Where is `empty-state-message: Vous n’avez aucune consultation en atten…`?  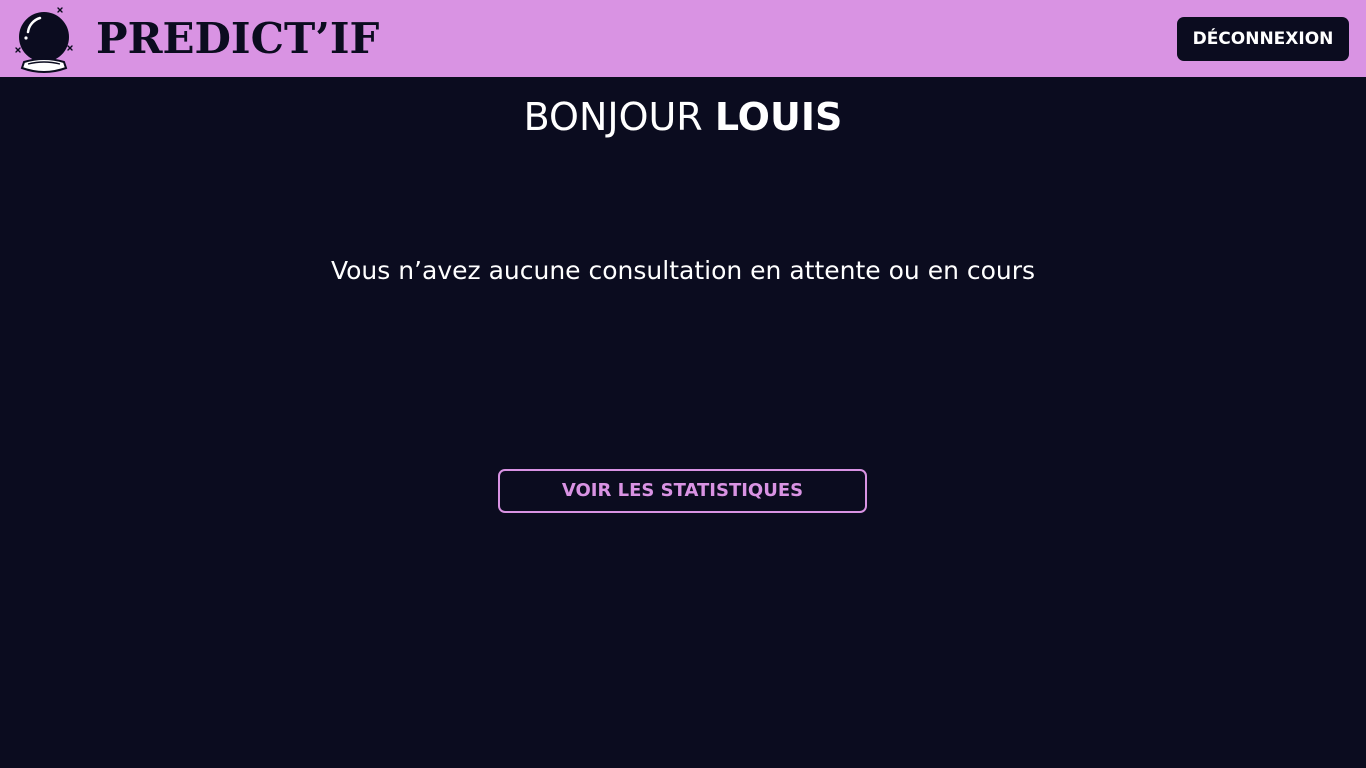
empty-state-message: Vous n’avez aucune consultation en atten… is located at coordinates (683, 270).